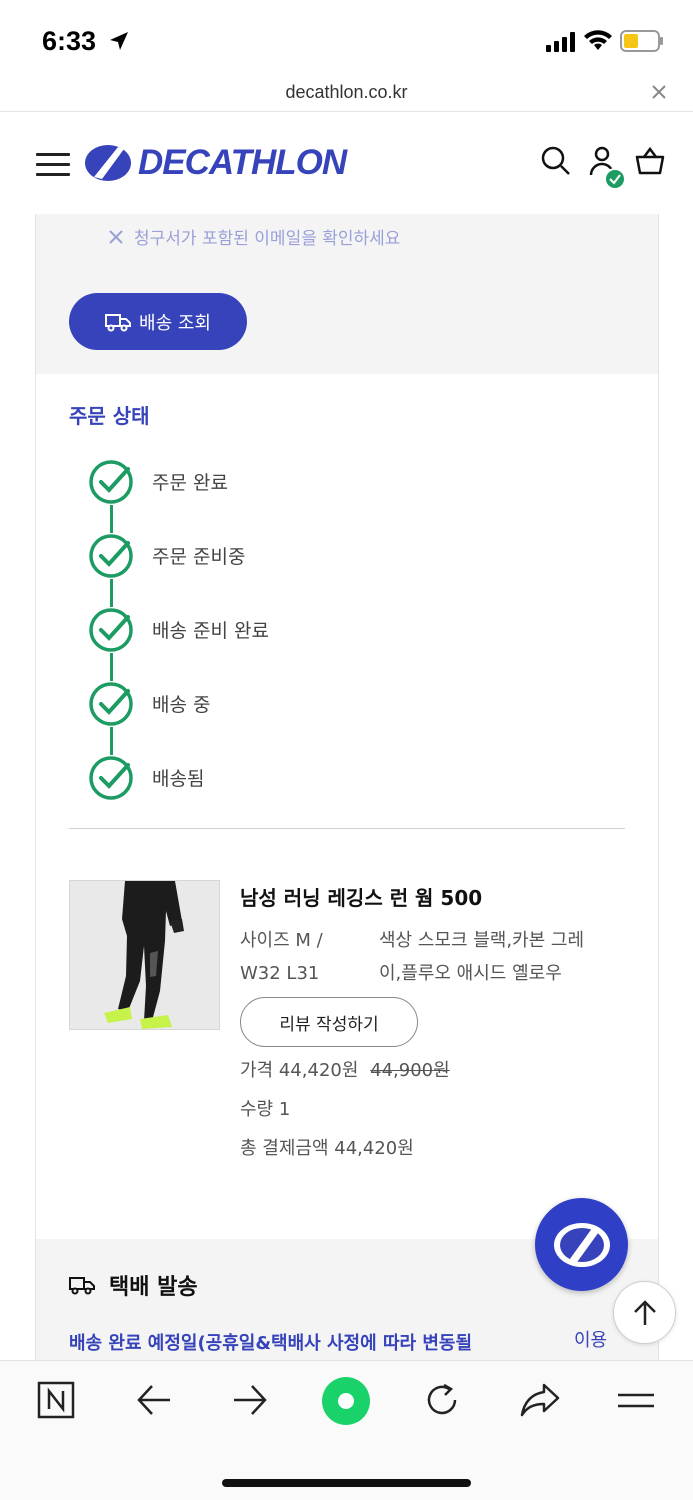  I want to click on product-name: 남성 러닝 레깅스 런 웜 500, so click(361, 896).